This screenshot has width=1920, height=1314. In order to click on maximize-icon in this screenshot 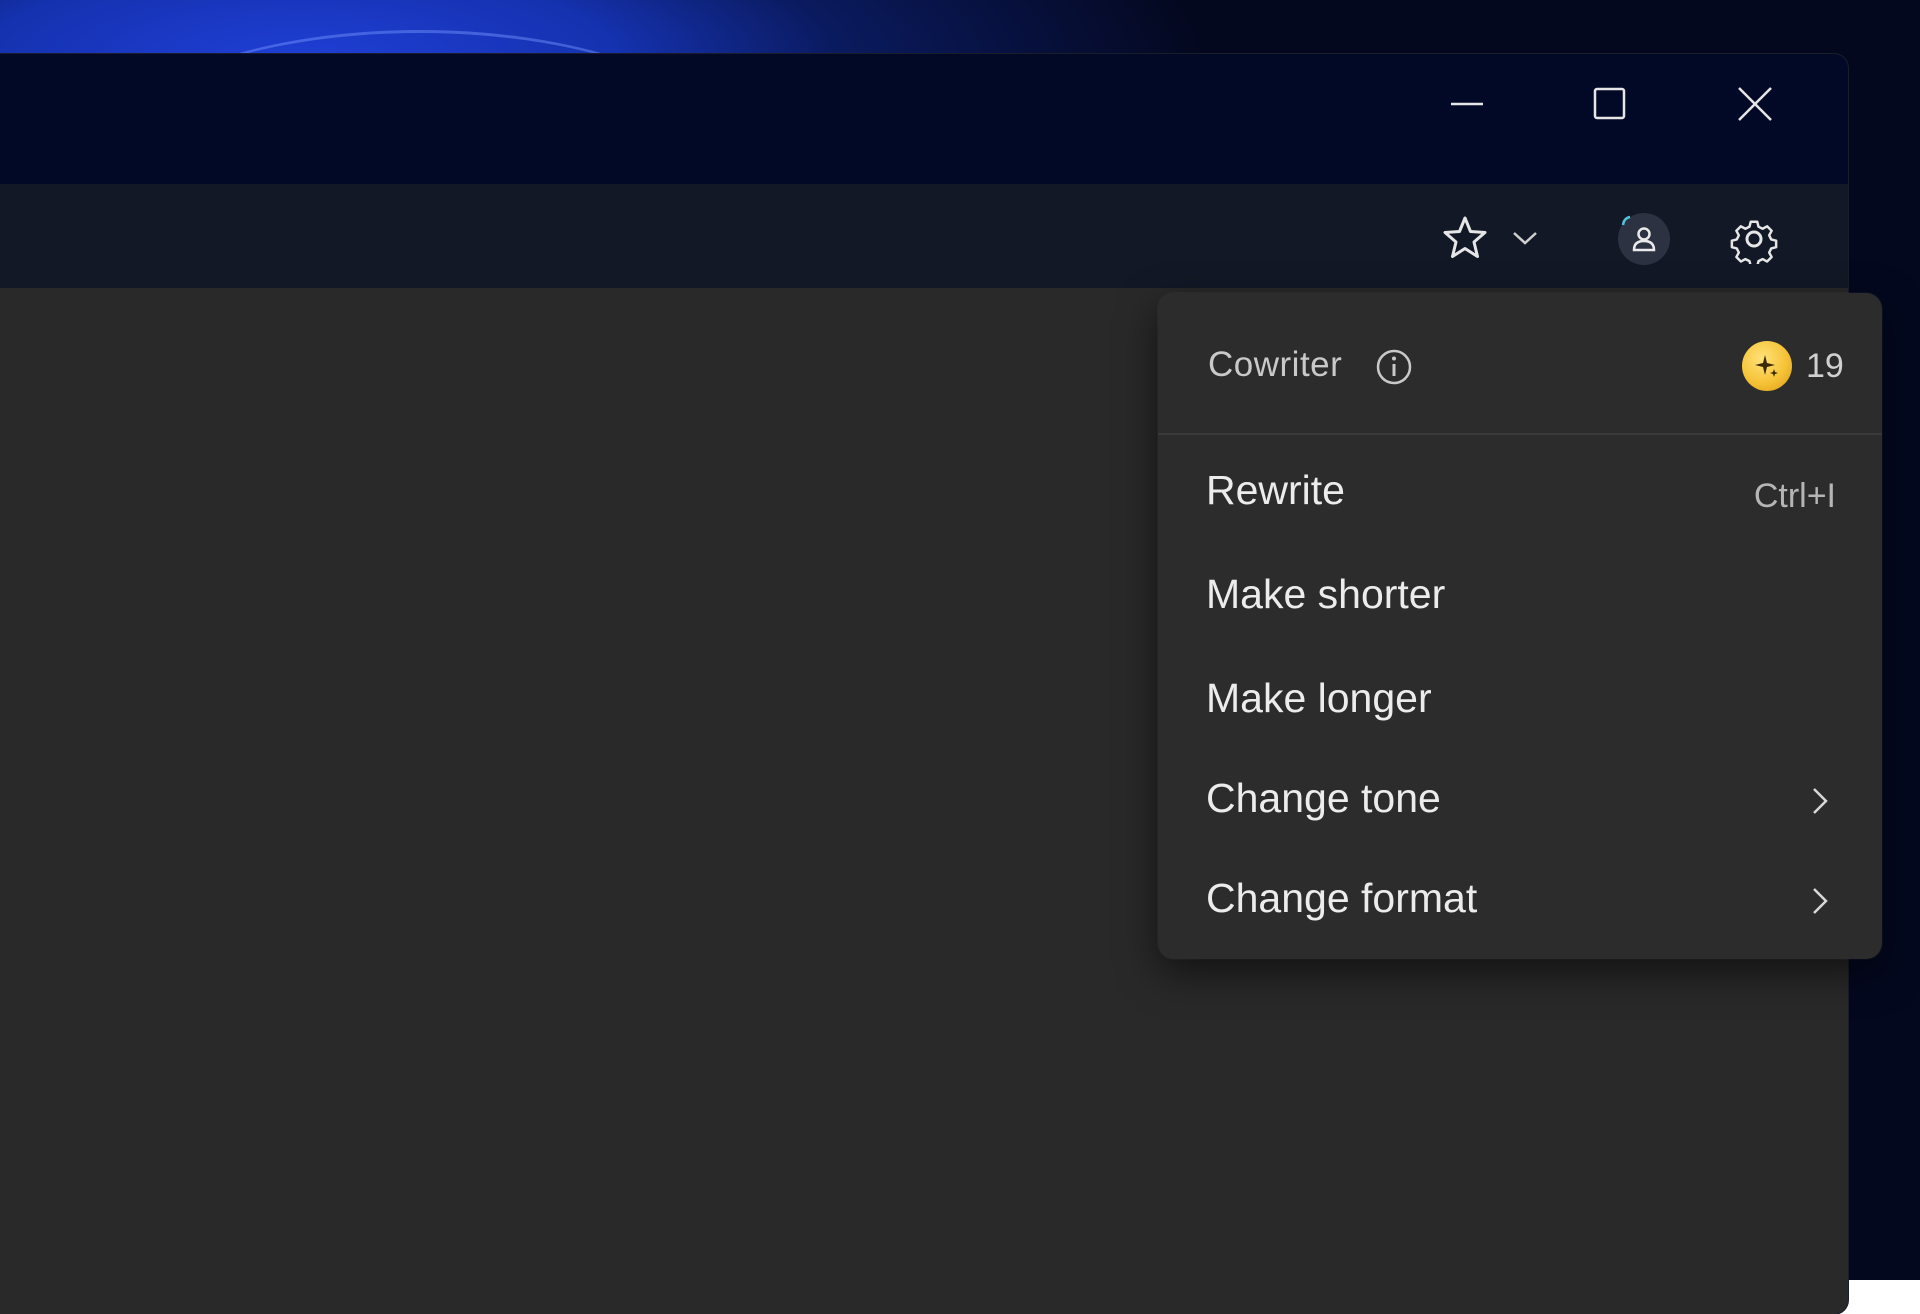, I will do `click(1609, 103)`.